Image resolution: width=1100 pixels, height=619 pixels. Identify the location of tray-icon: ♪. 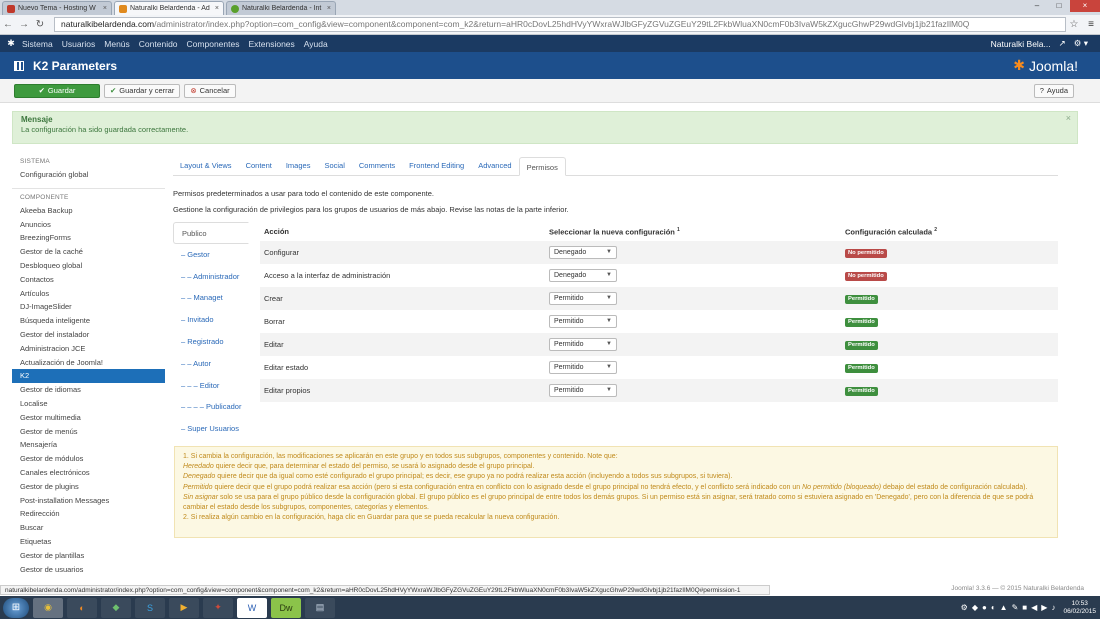
(1053, 607).